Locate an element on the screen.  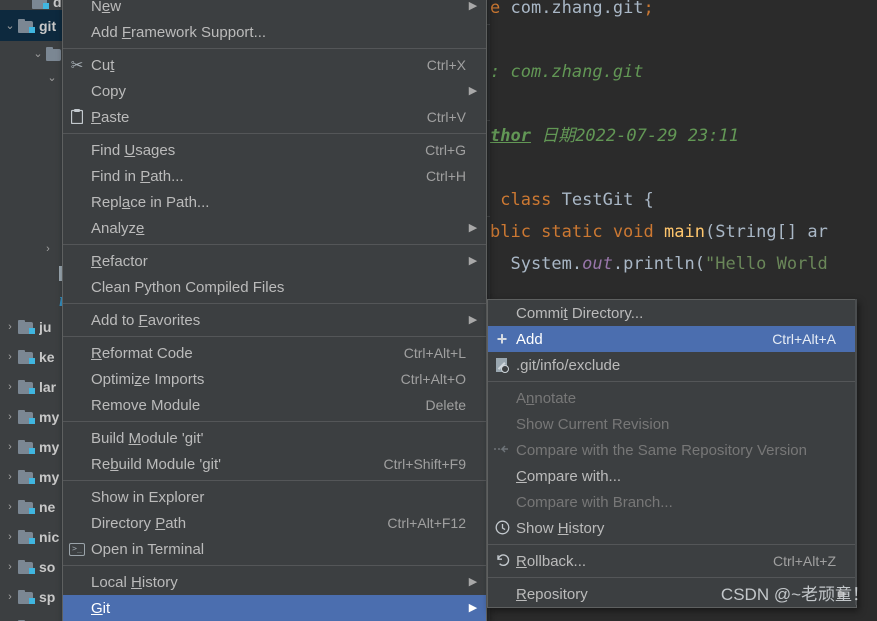
tree-row: › ke is located at coordinates (31, 356).